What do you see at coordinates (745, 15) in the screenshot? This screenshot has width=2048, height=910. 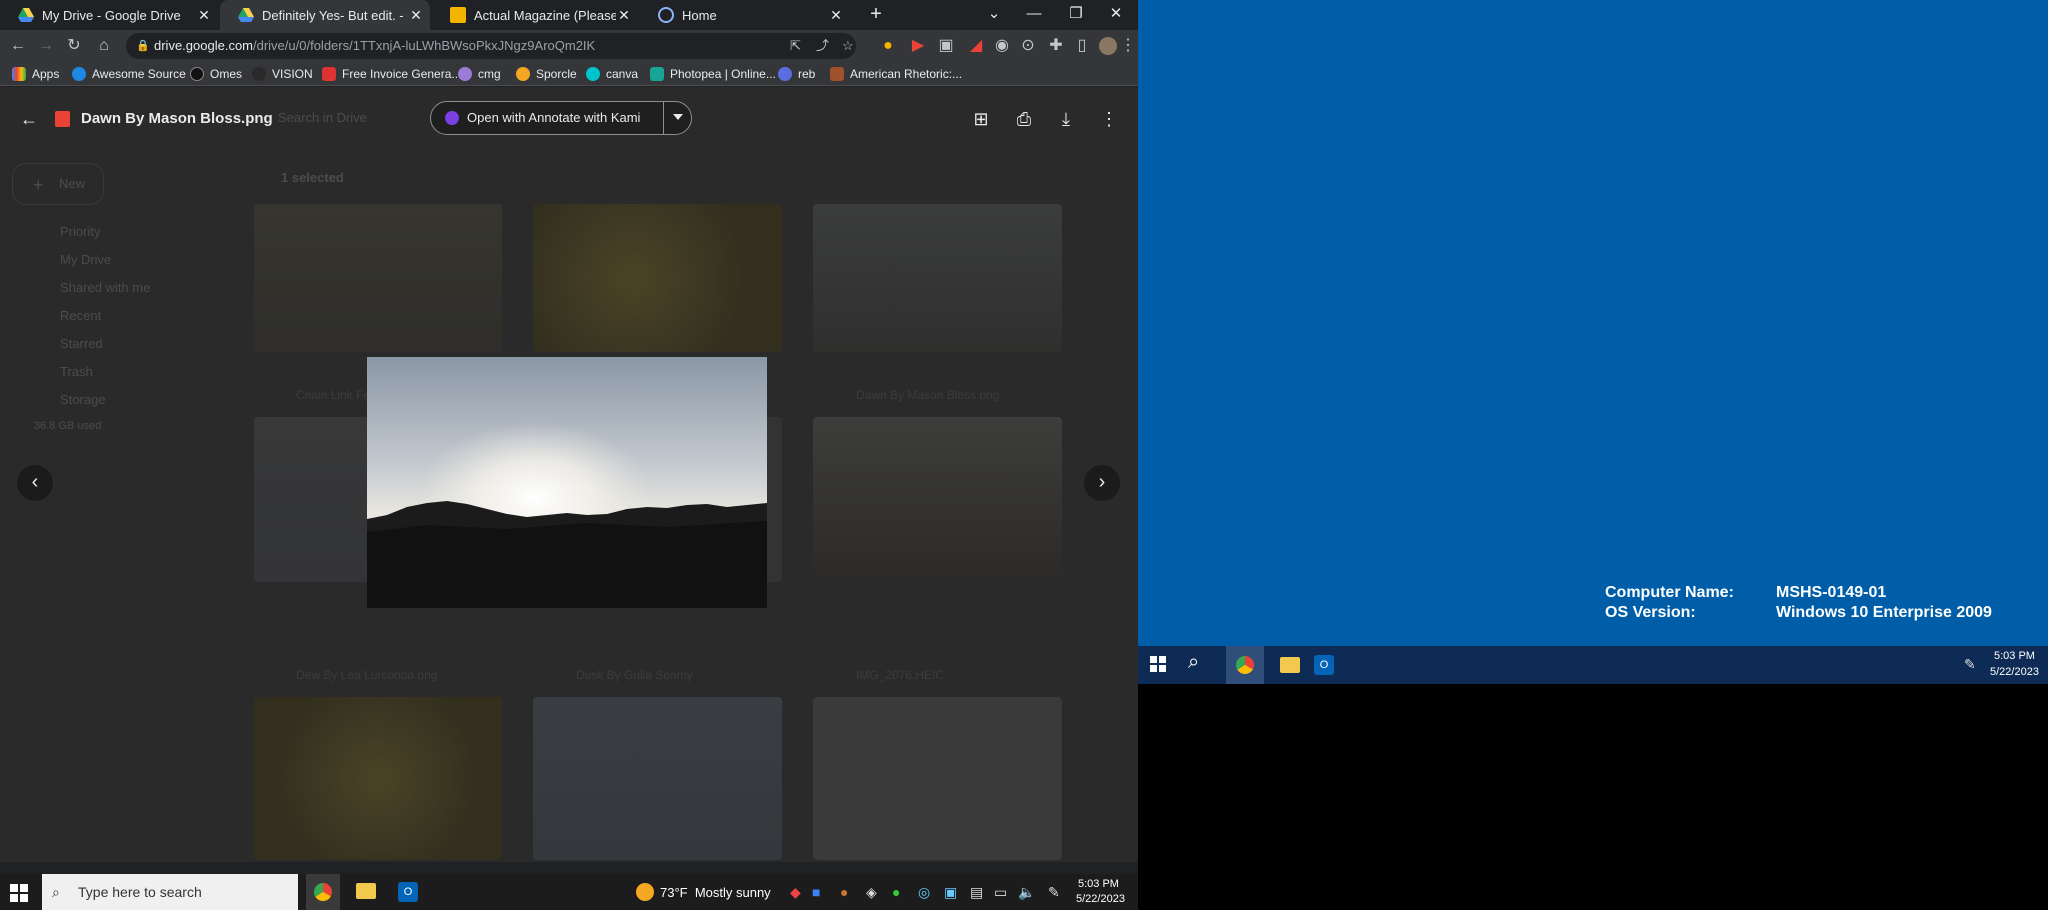 I see `tab-home: Home ✕` at bounding box center [745, 15].